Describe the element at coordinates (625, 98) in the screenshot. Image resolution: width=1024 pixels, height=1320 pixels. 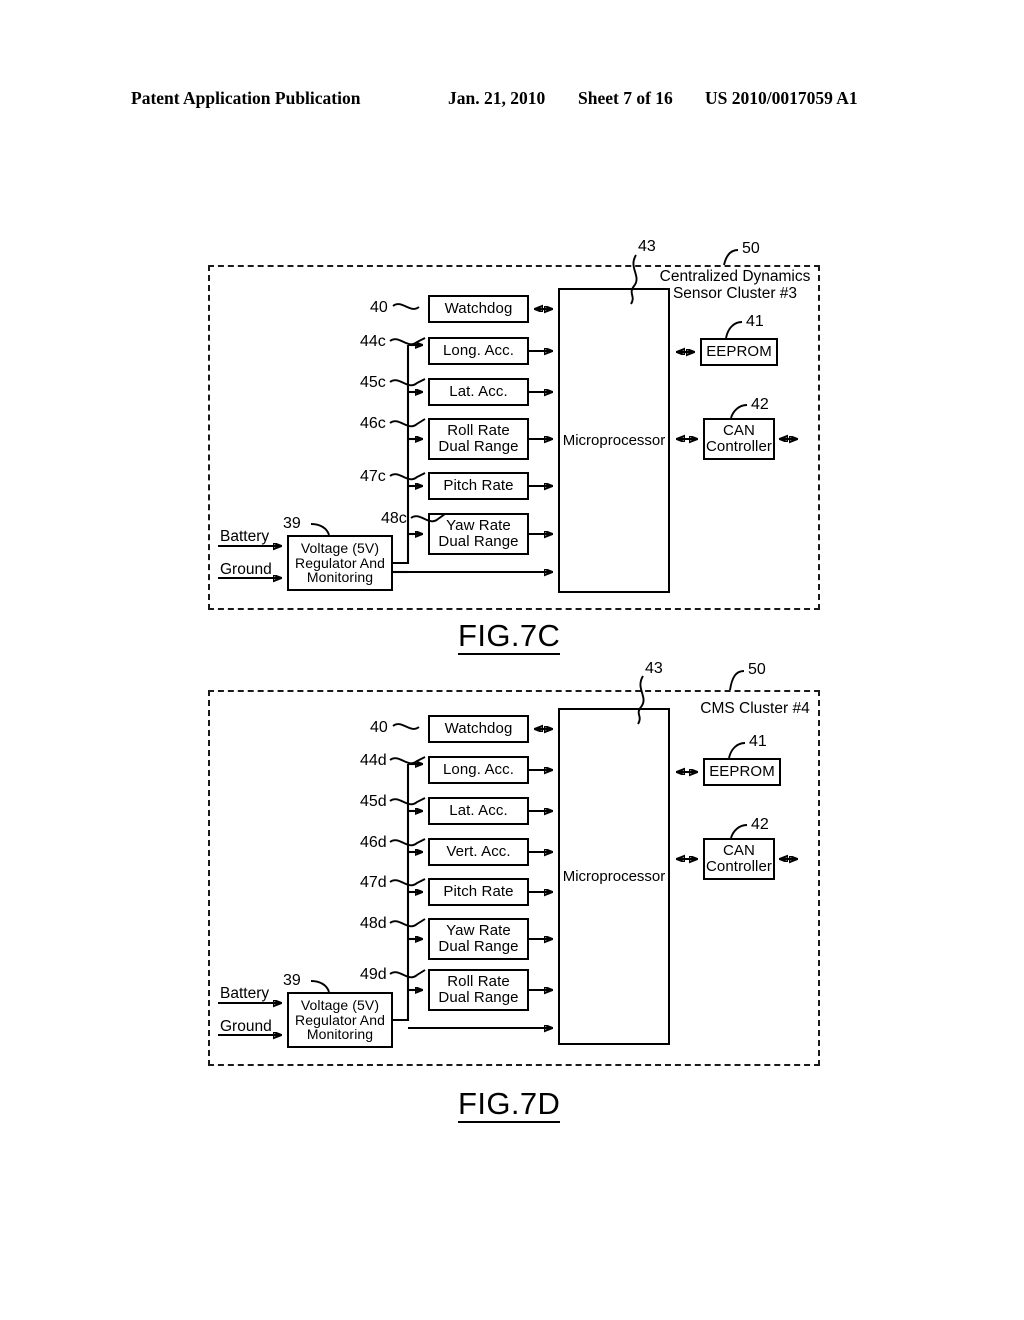
I see `header-sheet-number: Sheet 7 of 16` at that location.